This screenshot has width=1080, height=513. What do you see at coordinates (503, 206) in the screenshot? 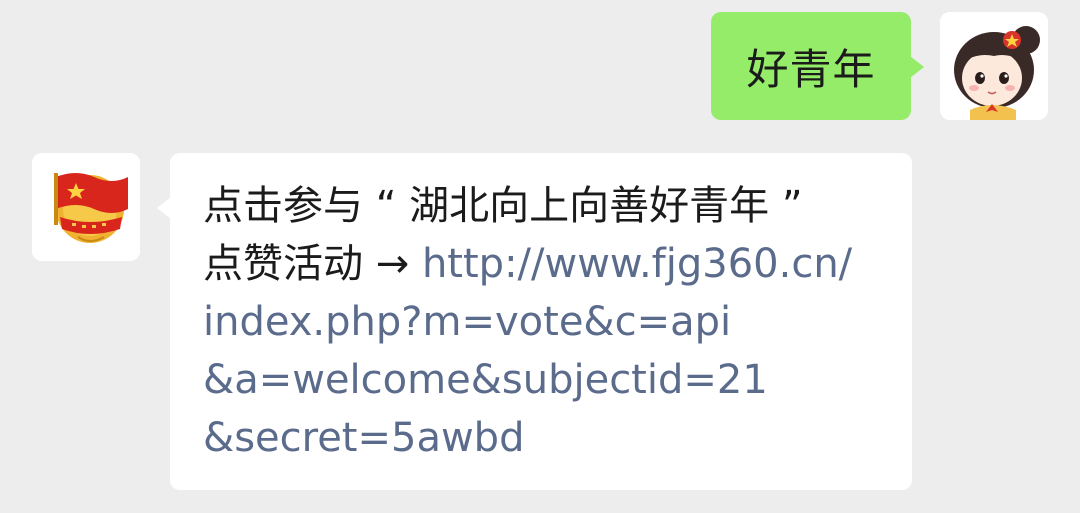
I see `message-line-1: 点击参与 “ 湖北向上向善好青年 ”` at bounding box center [503, 206].